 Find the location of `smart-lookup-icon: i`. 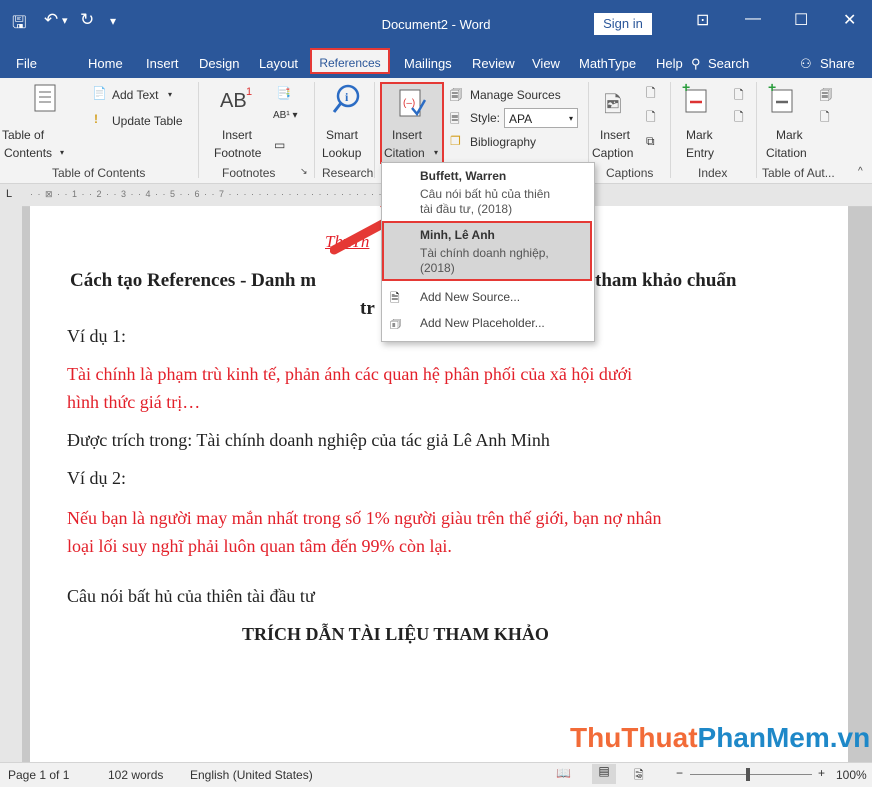

smart-lookup-icon: i is located at coordinates (346, 98).